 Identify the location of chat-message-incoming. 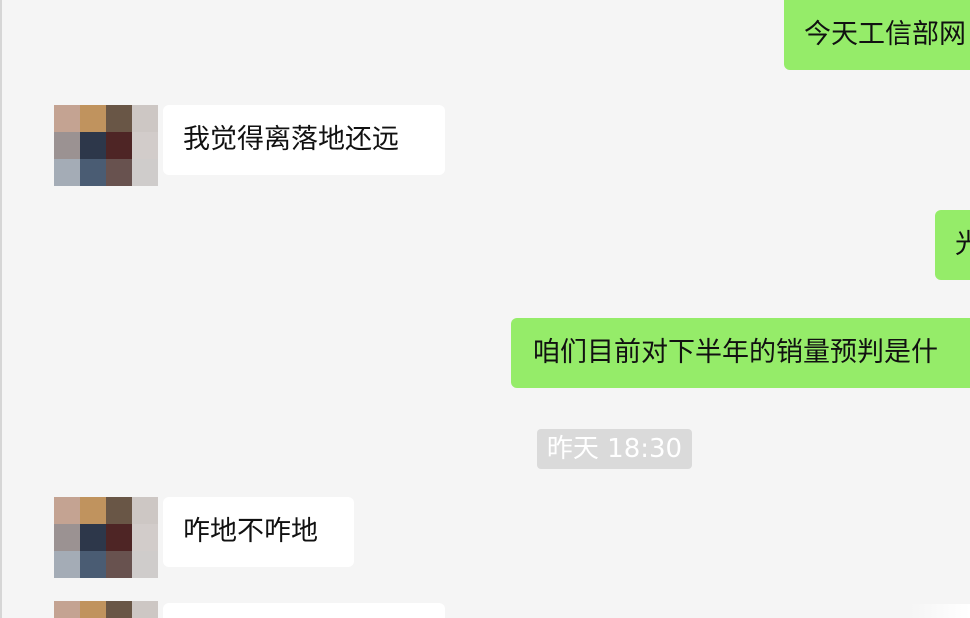
(304, 610).